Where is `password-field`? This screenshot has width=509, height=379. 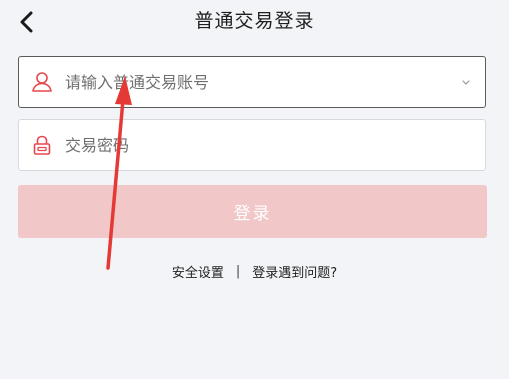 password-field is located at coordinates (252, 145).